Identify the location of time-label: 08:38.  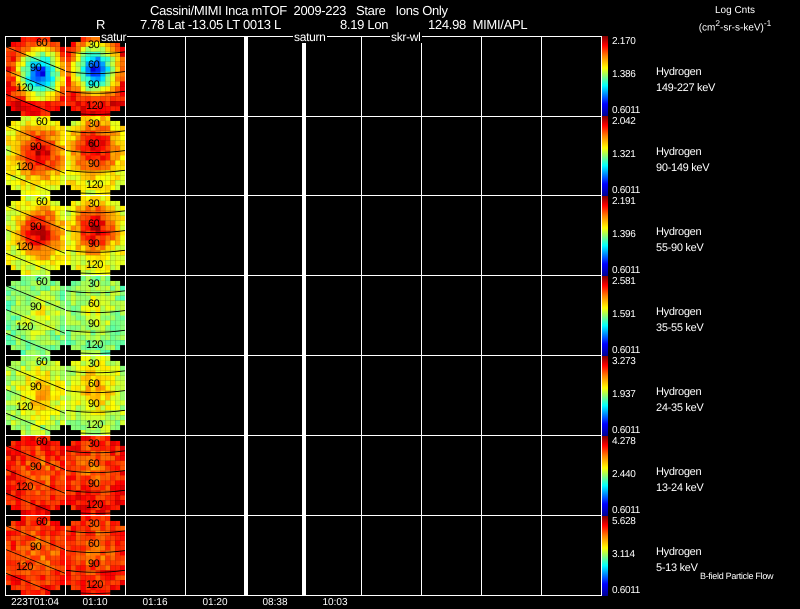
(275, 602).